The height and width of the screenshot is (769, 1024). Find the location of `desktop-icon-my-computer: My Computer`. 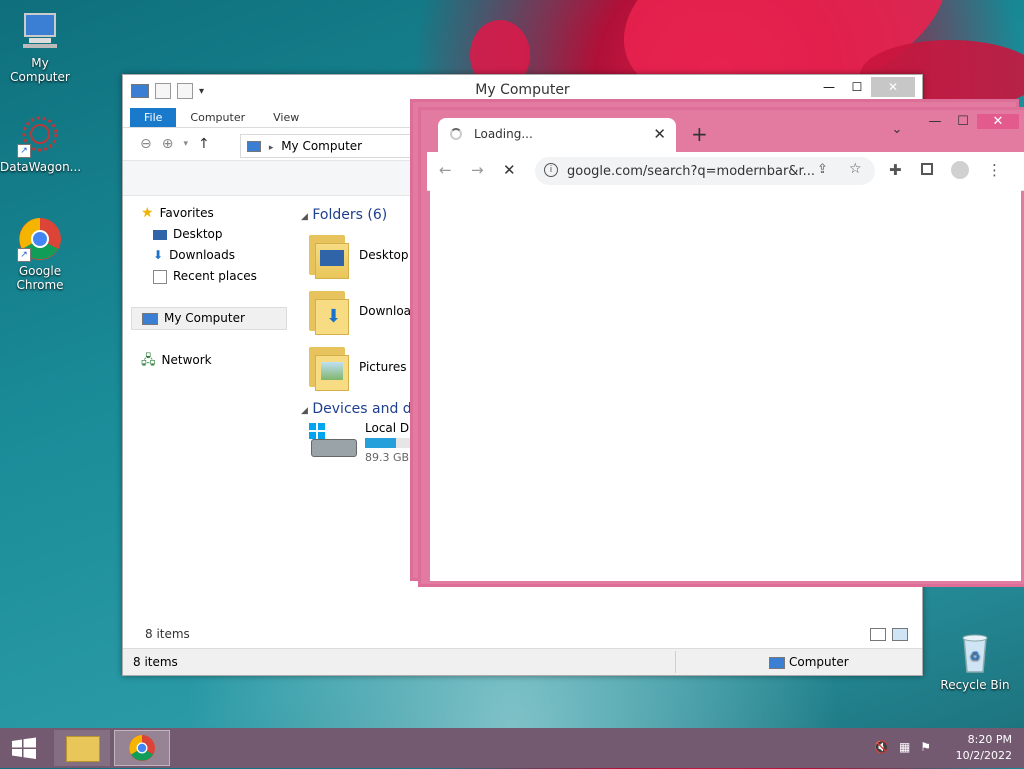

desktop-icon-my-computer: My Computer is located at coordinates (40, 46).